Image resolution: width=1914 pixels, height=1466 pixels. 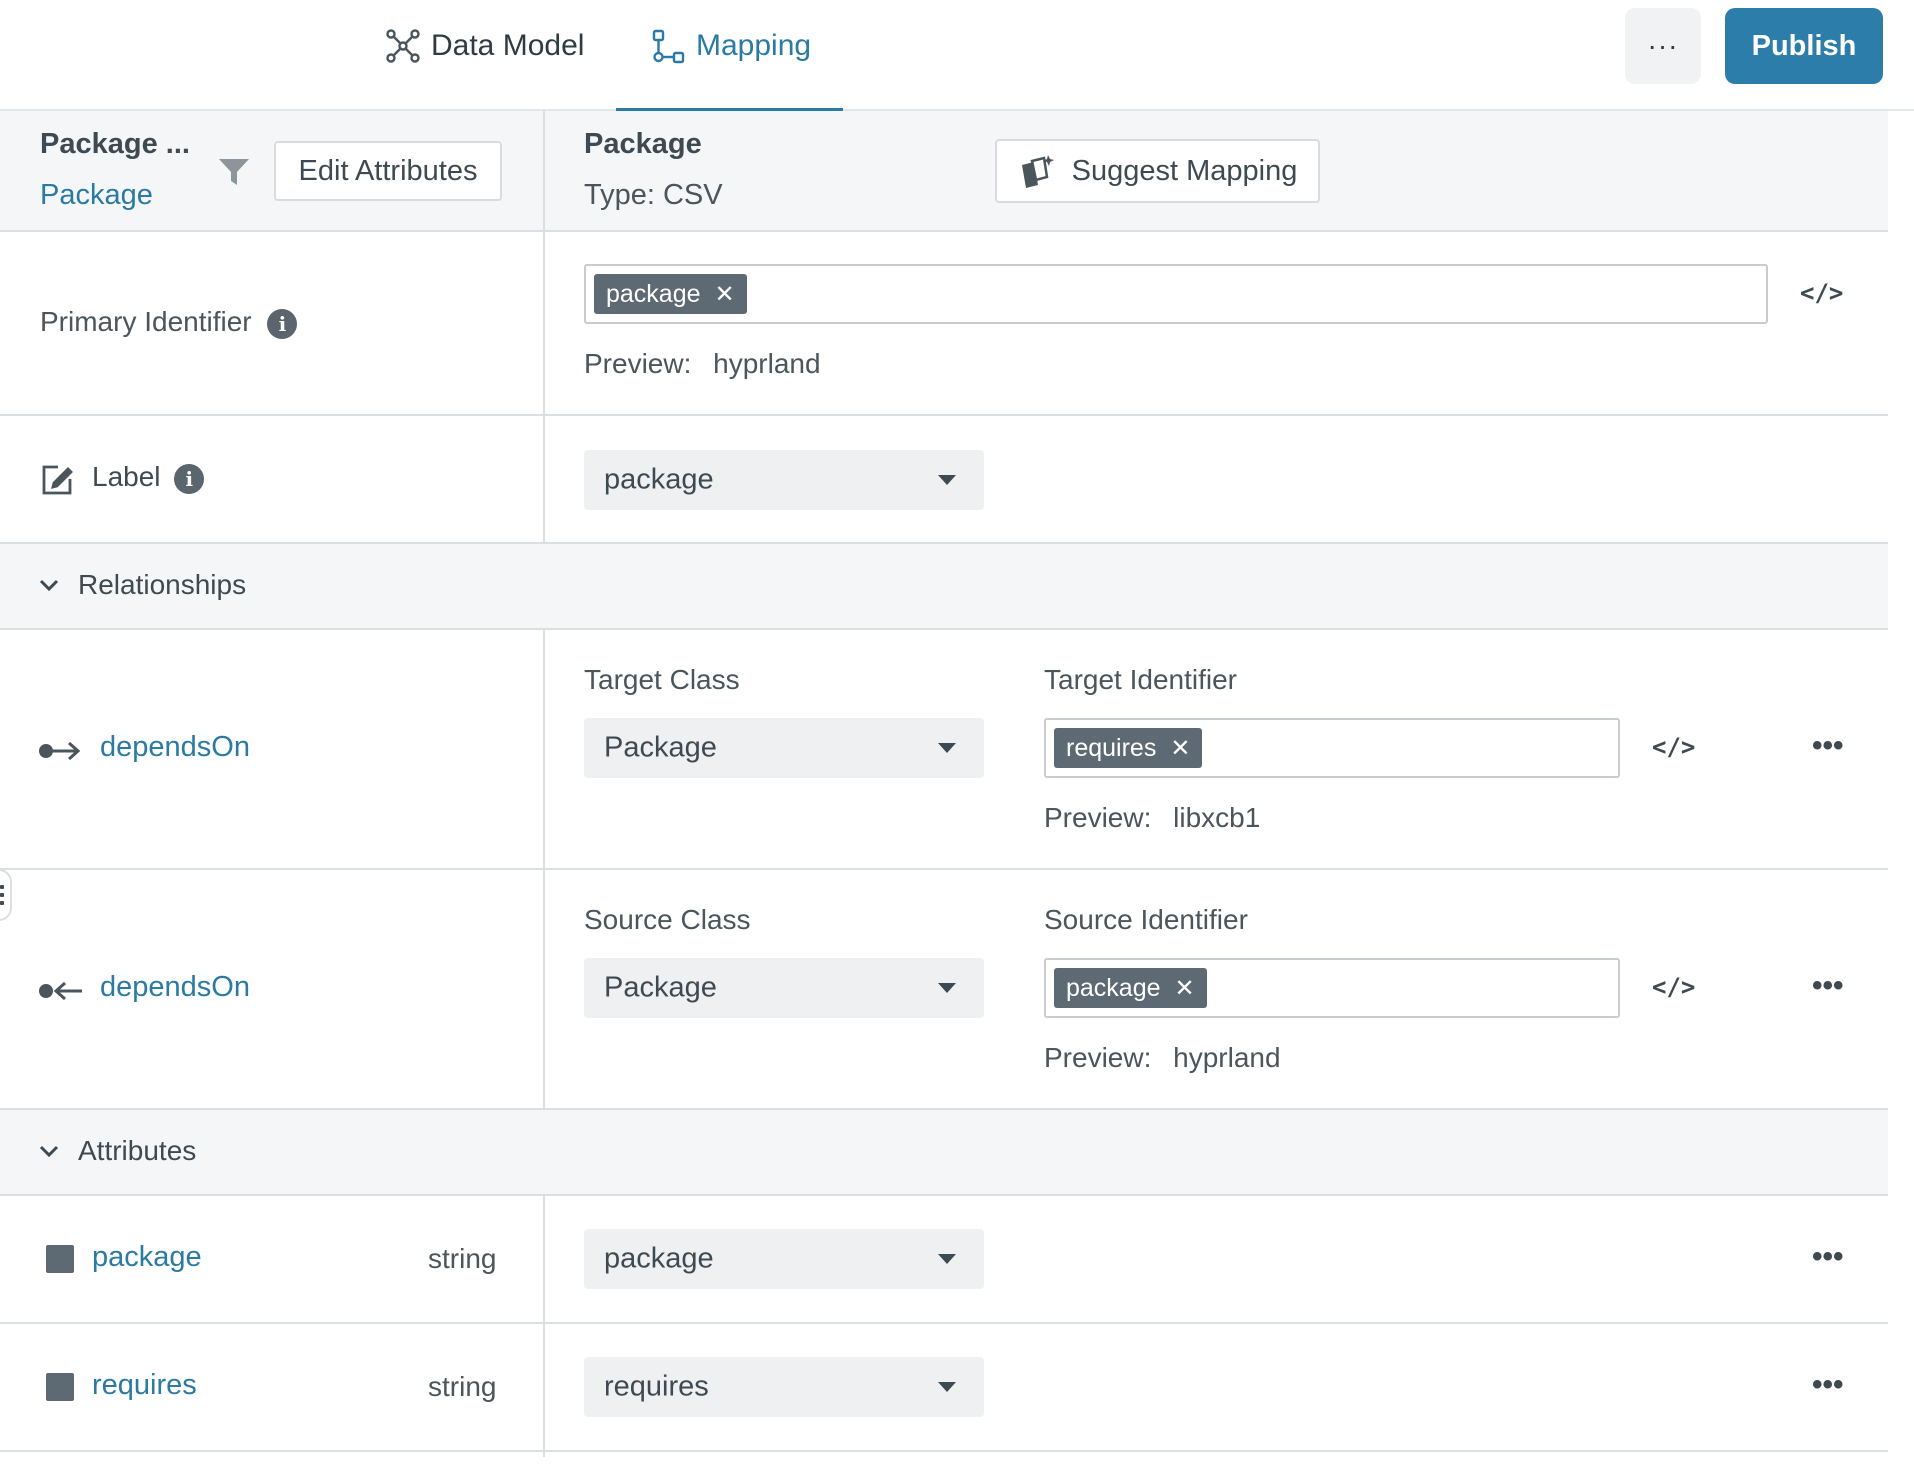 What do you see at coordinates (944, 1152) in the screenshot?
I see `attributes-section-header` at bounding box center [944, 1152].